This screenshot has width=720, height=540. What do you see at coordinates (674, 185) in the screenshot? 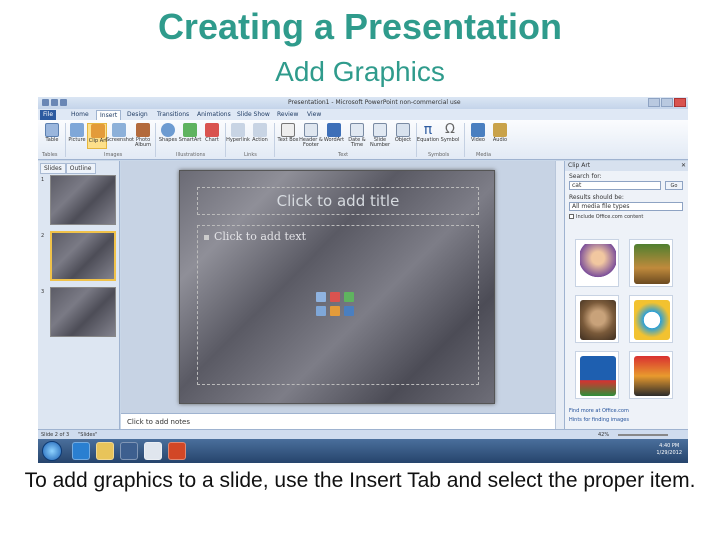
I see `go-button: Go` at bounding box center [674, 185].